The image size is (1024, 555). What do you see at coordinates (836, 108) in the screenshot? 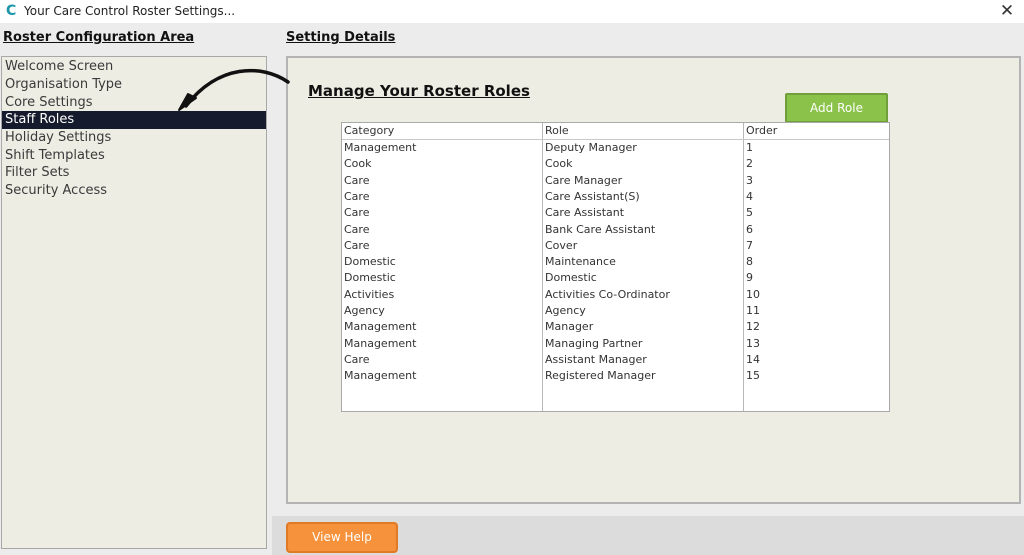
I see `add-role-button: Add Role` at bounding box center [836, 108].